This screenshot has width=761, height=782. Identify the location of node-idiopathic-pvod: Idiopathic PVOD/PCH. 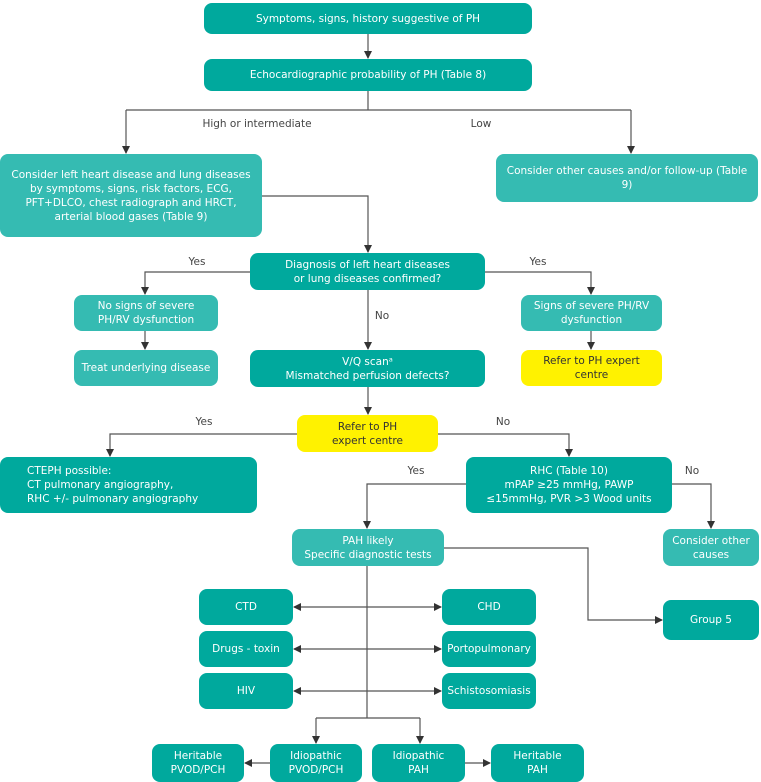
(316, 763).